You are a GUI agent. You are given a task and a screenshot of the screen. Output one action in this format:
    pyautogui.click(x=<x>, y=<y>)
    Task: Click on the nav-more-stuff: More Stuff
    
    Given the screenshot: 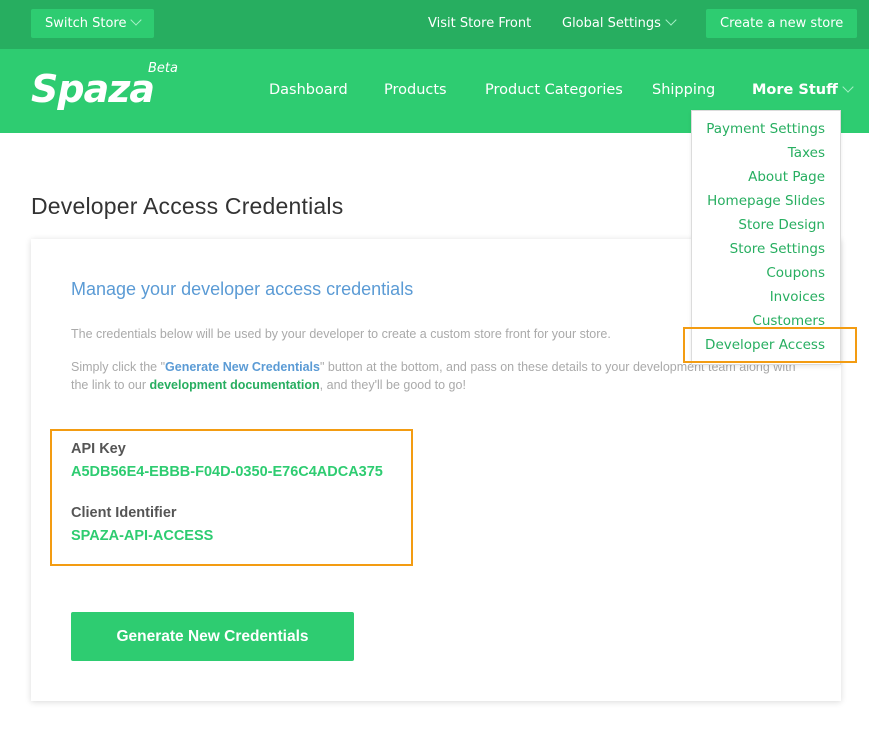 What is the action you would take?
    pyautogui.click(x=803, y=90)
    